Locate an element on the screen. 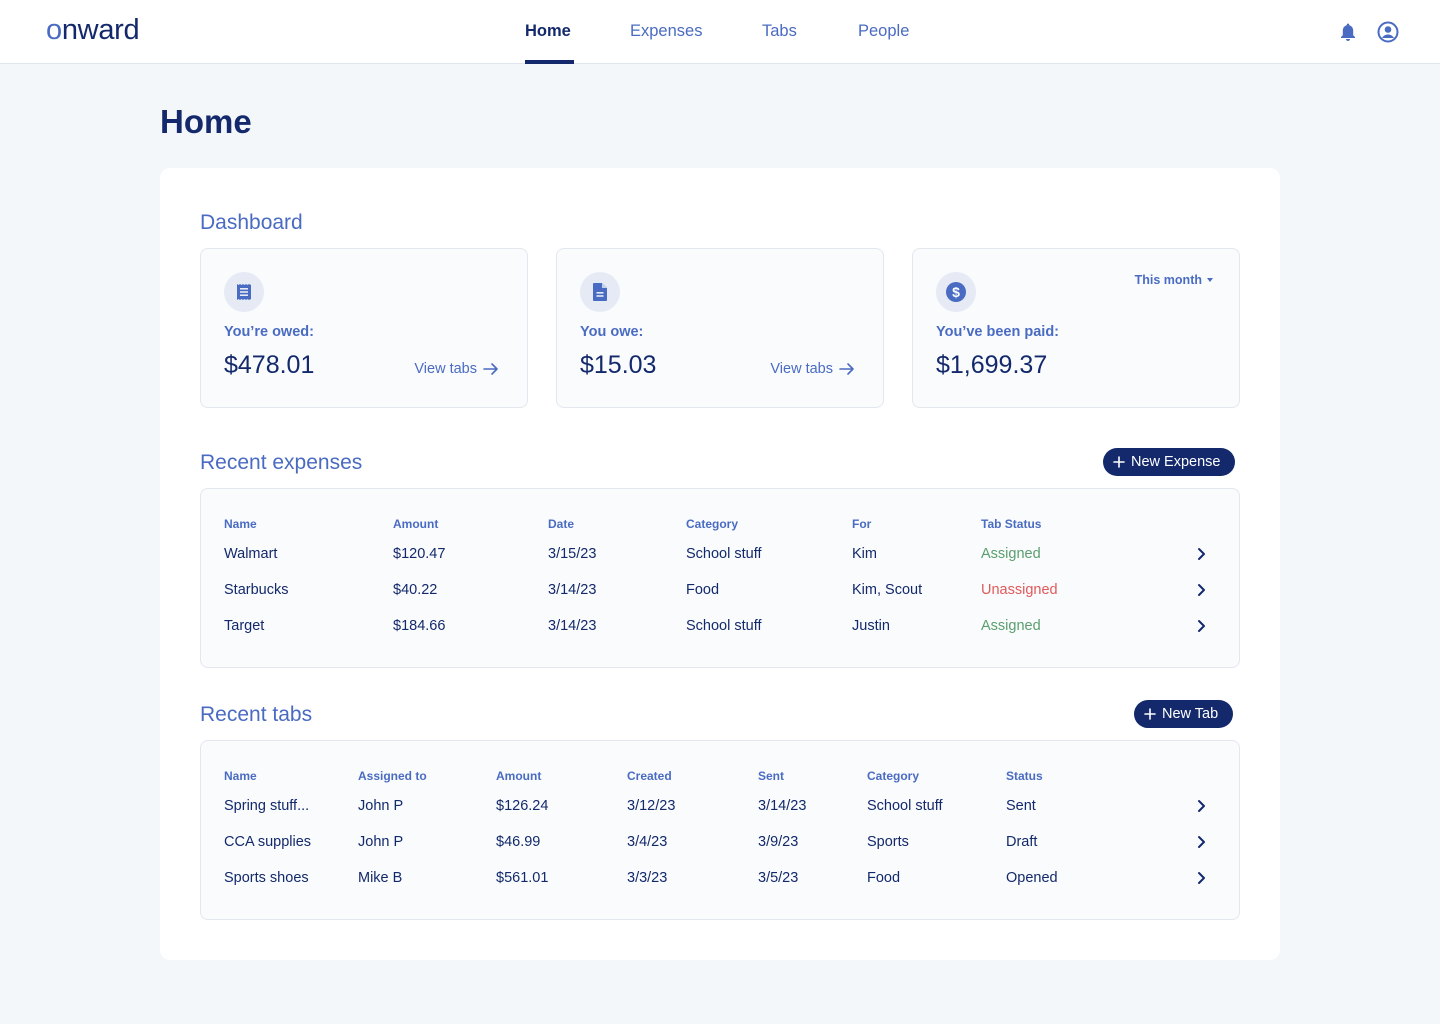 The width and height of the screenshot is (1440, 1024). col-header-status: Status is located at coordinates (1024, 776).